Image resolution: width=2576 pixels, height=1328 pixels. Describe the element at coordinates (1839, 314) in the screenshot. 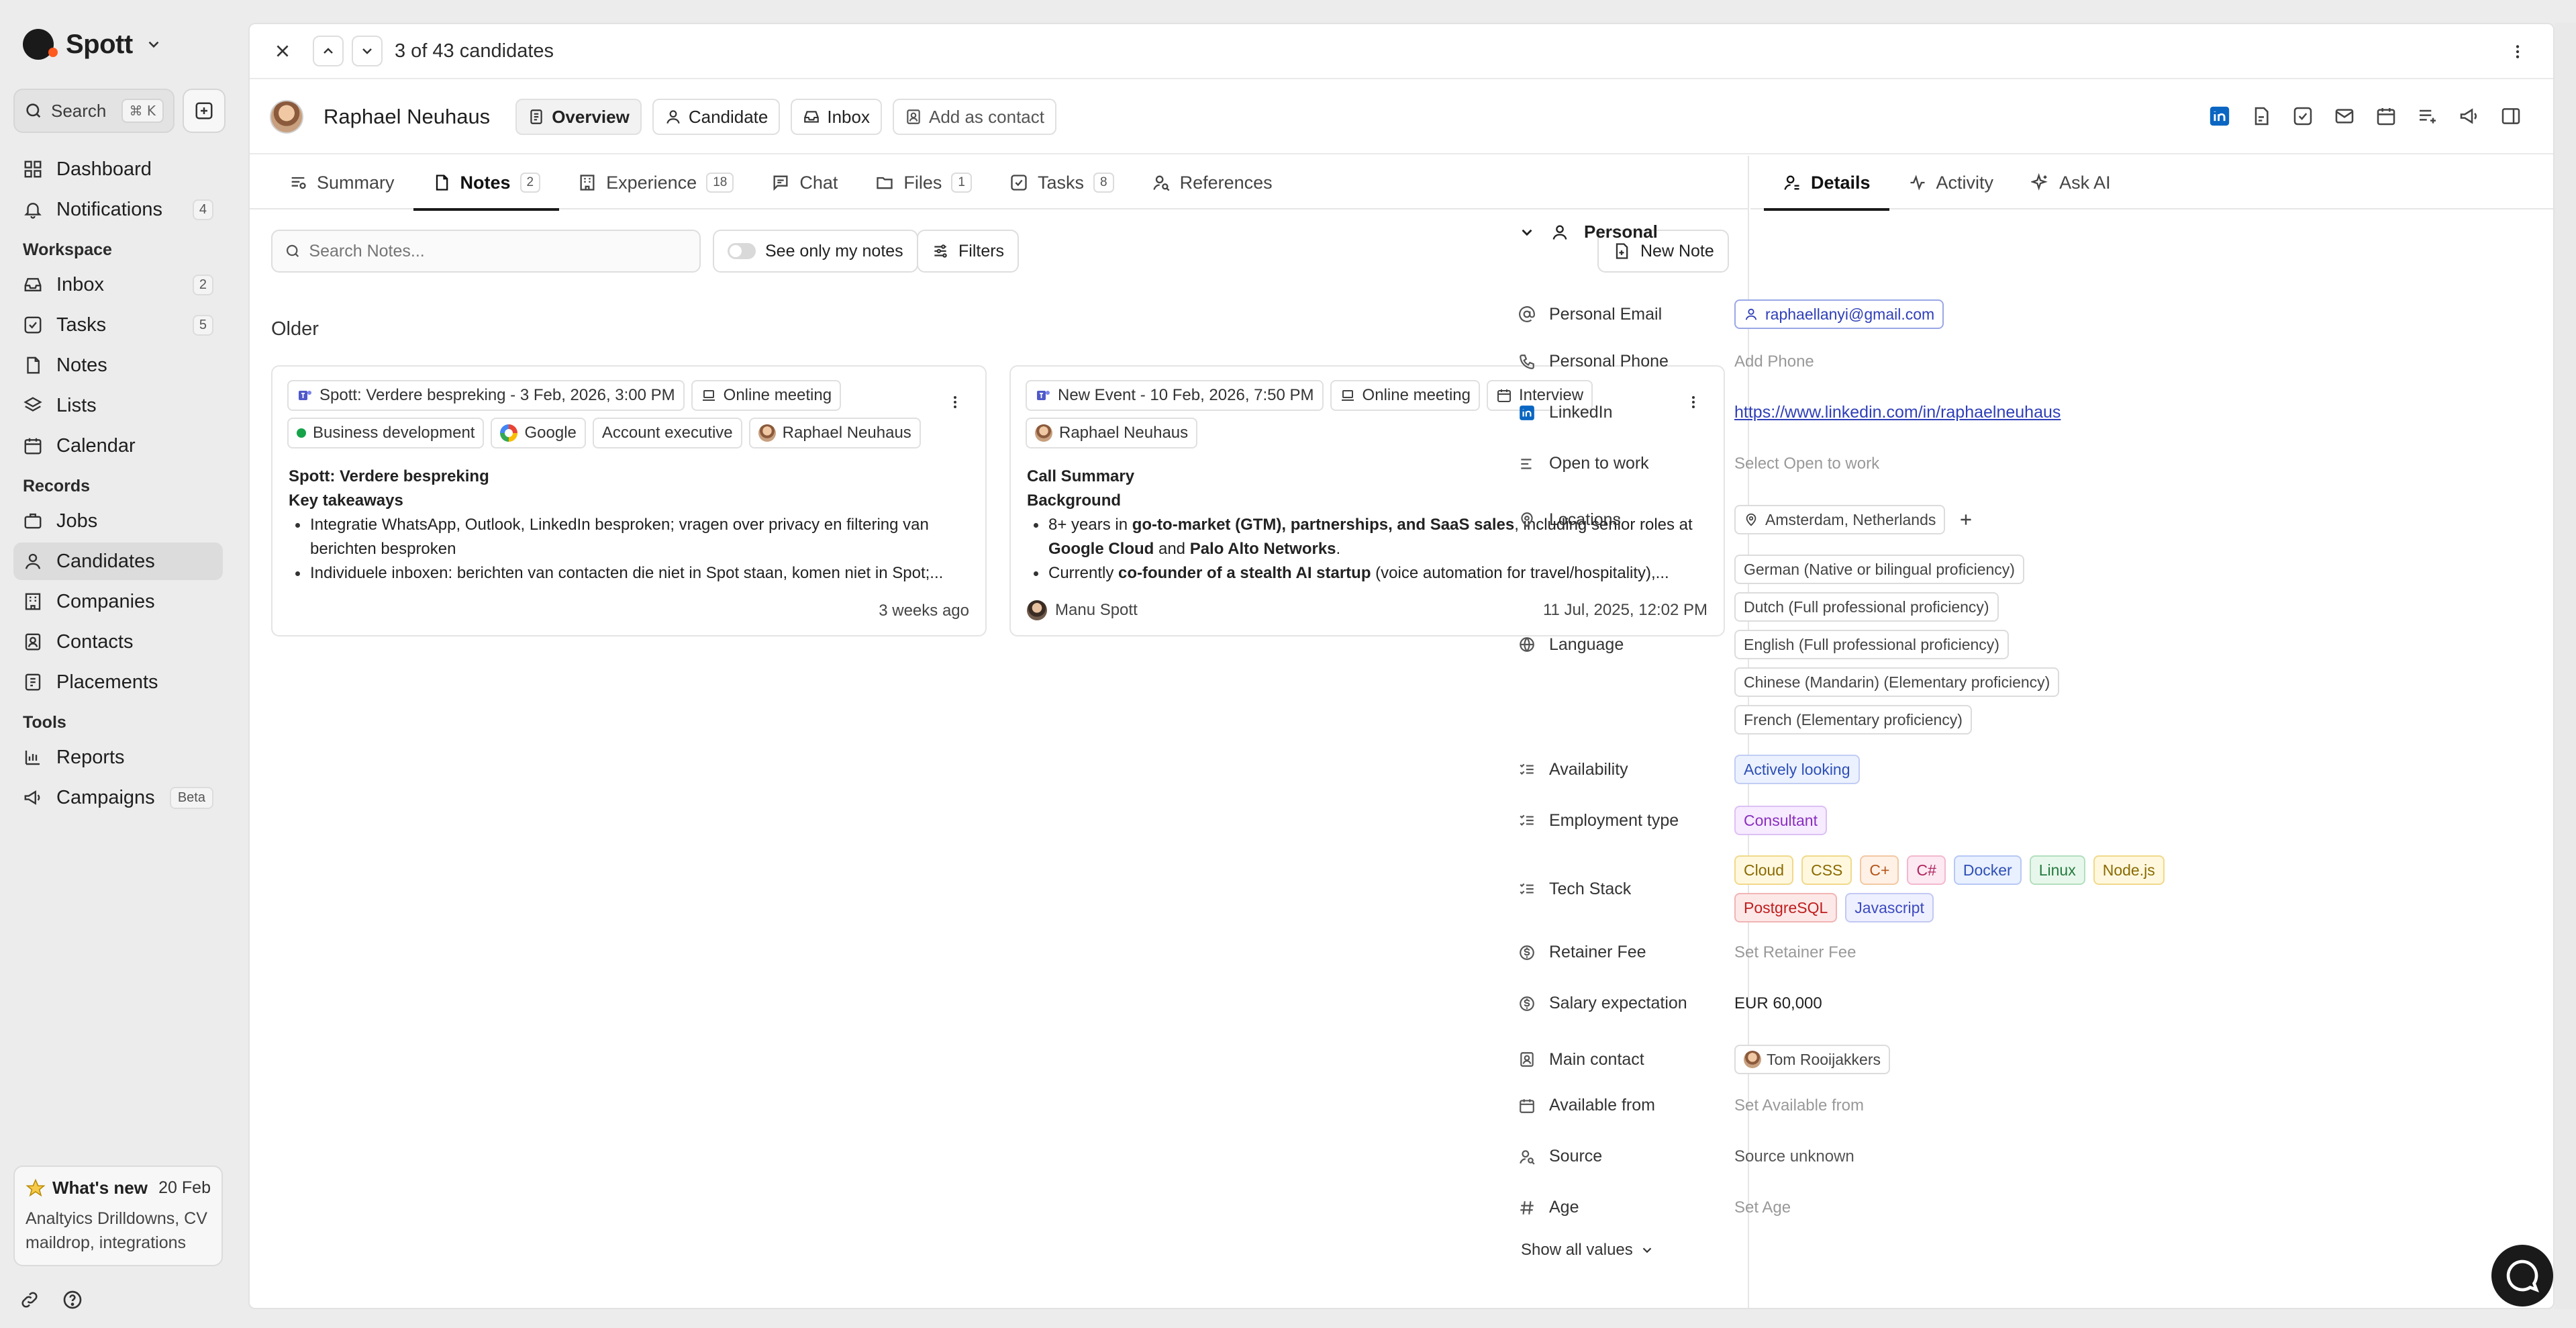

I see `personal-email-value: raphaellanyi@gmail.com` at that location.